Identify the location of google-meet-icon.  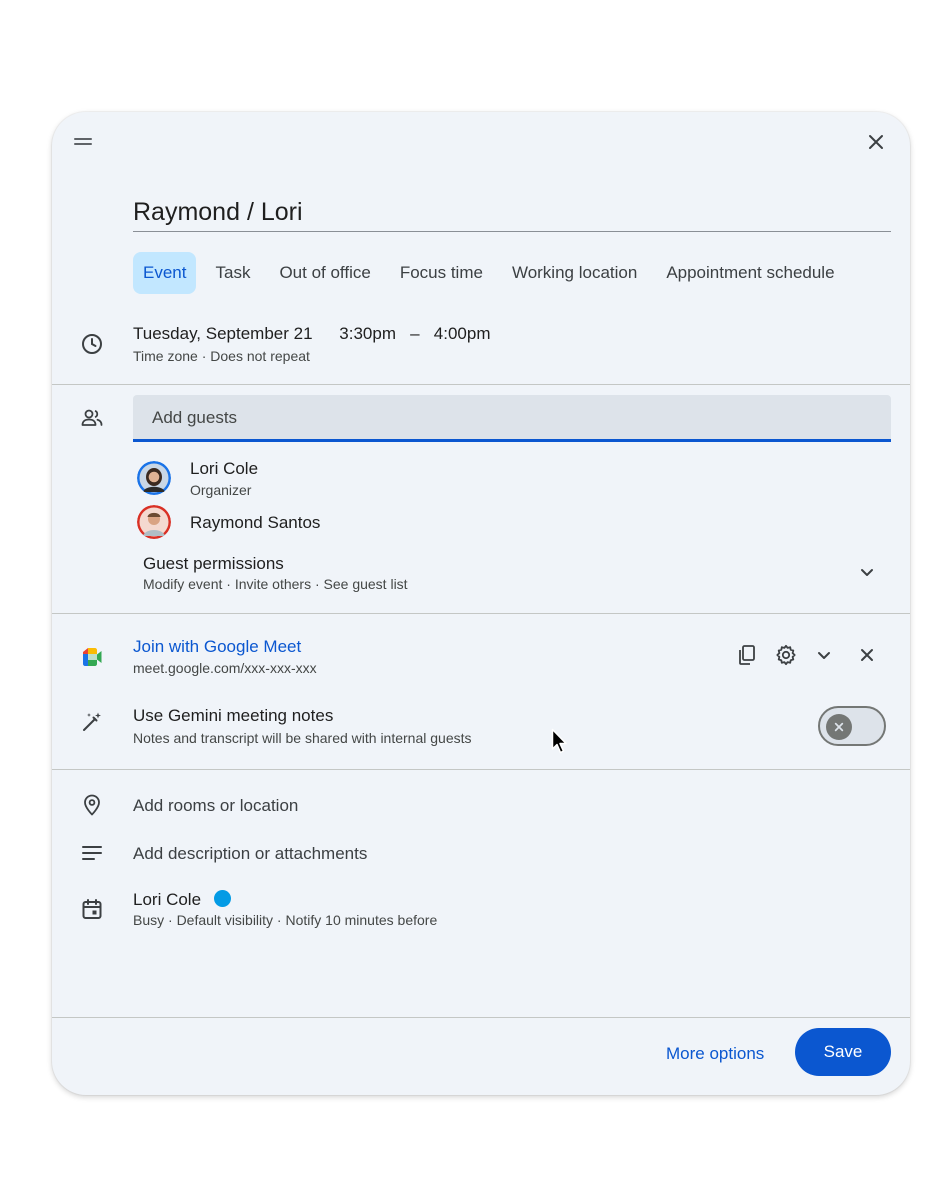
(92, 657).